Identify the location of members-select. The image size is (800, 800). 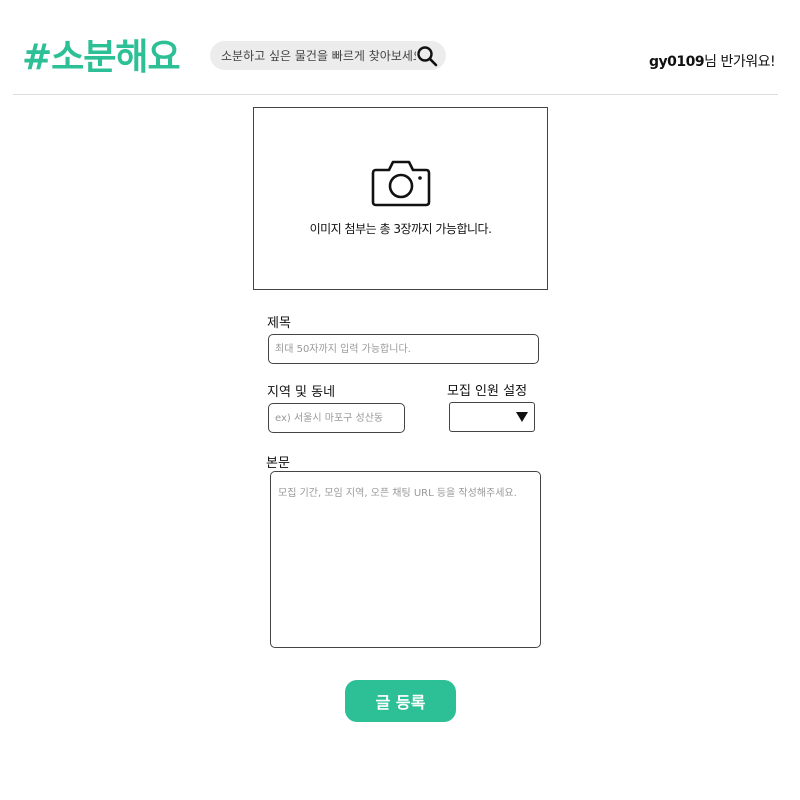
(492, 417).